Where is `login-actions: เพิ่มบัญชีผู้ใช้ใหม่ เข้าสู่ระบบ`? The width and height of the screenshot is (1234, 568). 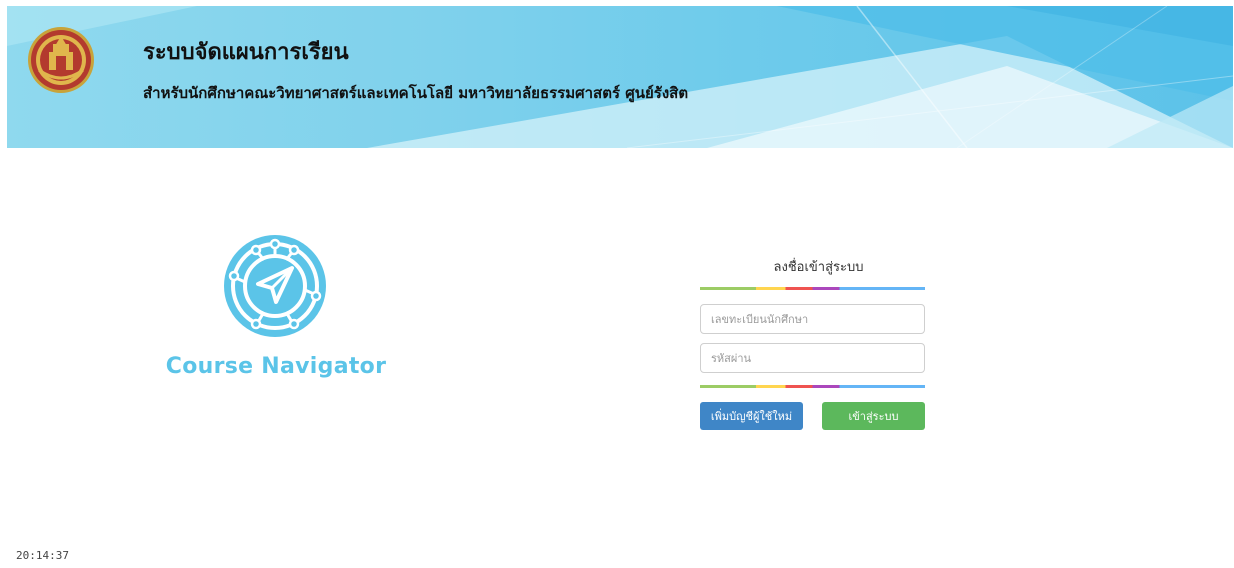 login-actions: เพิ่มบัญชีผู้ใช้ใหม่ เข้าสู่ระบบ is located at coordinates (812, 416).